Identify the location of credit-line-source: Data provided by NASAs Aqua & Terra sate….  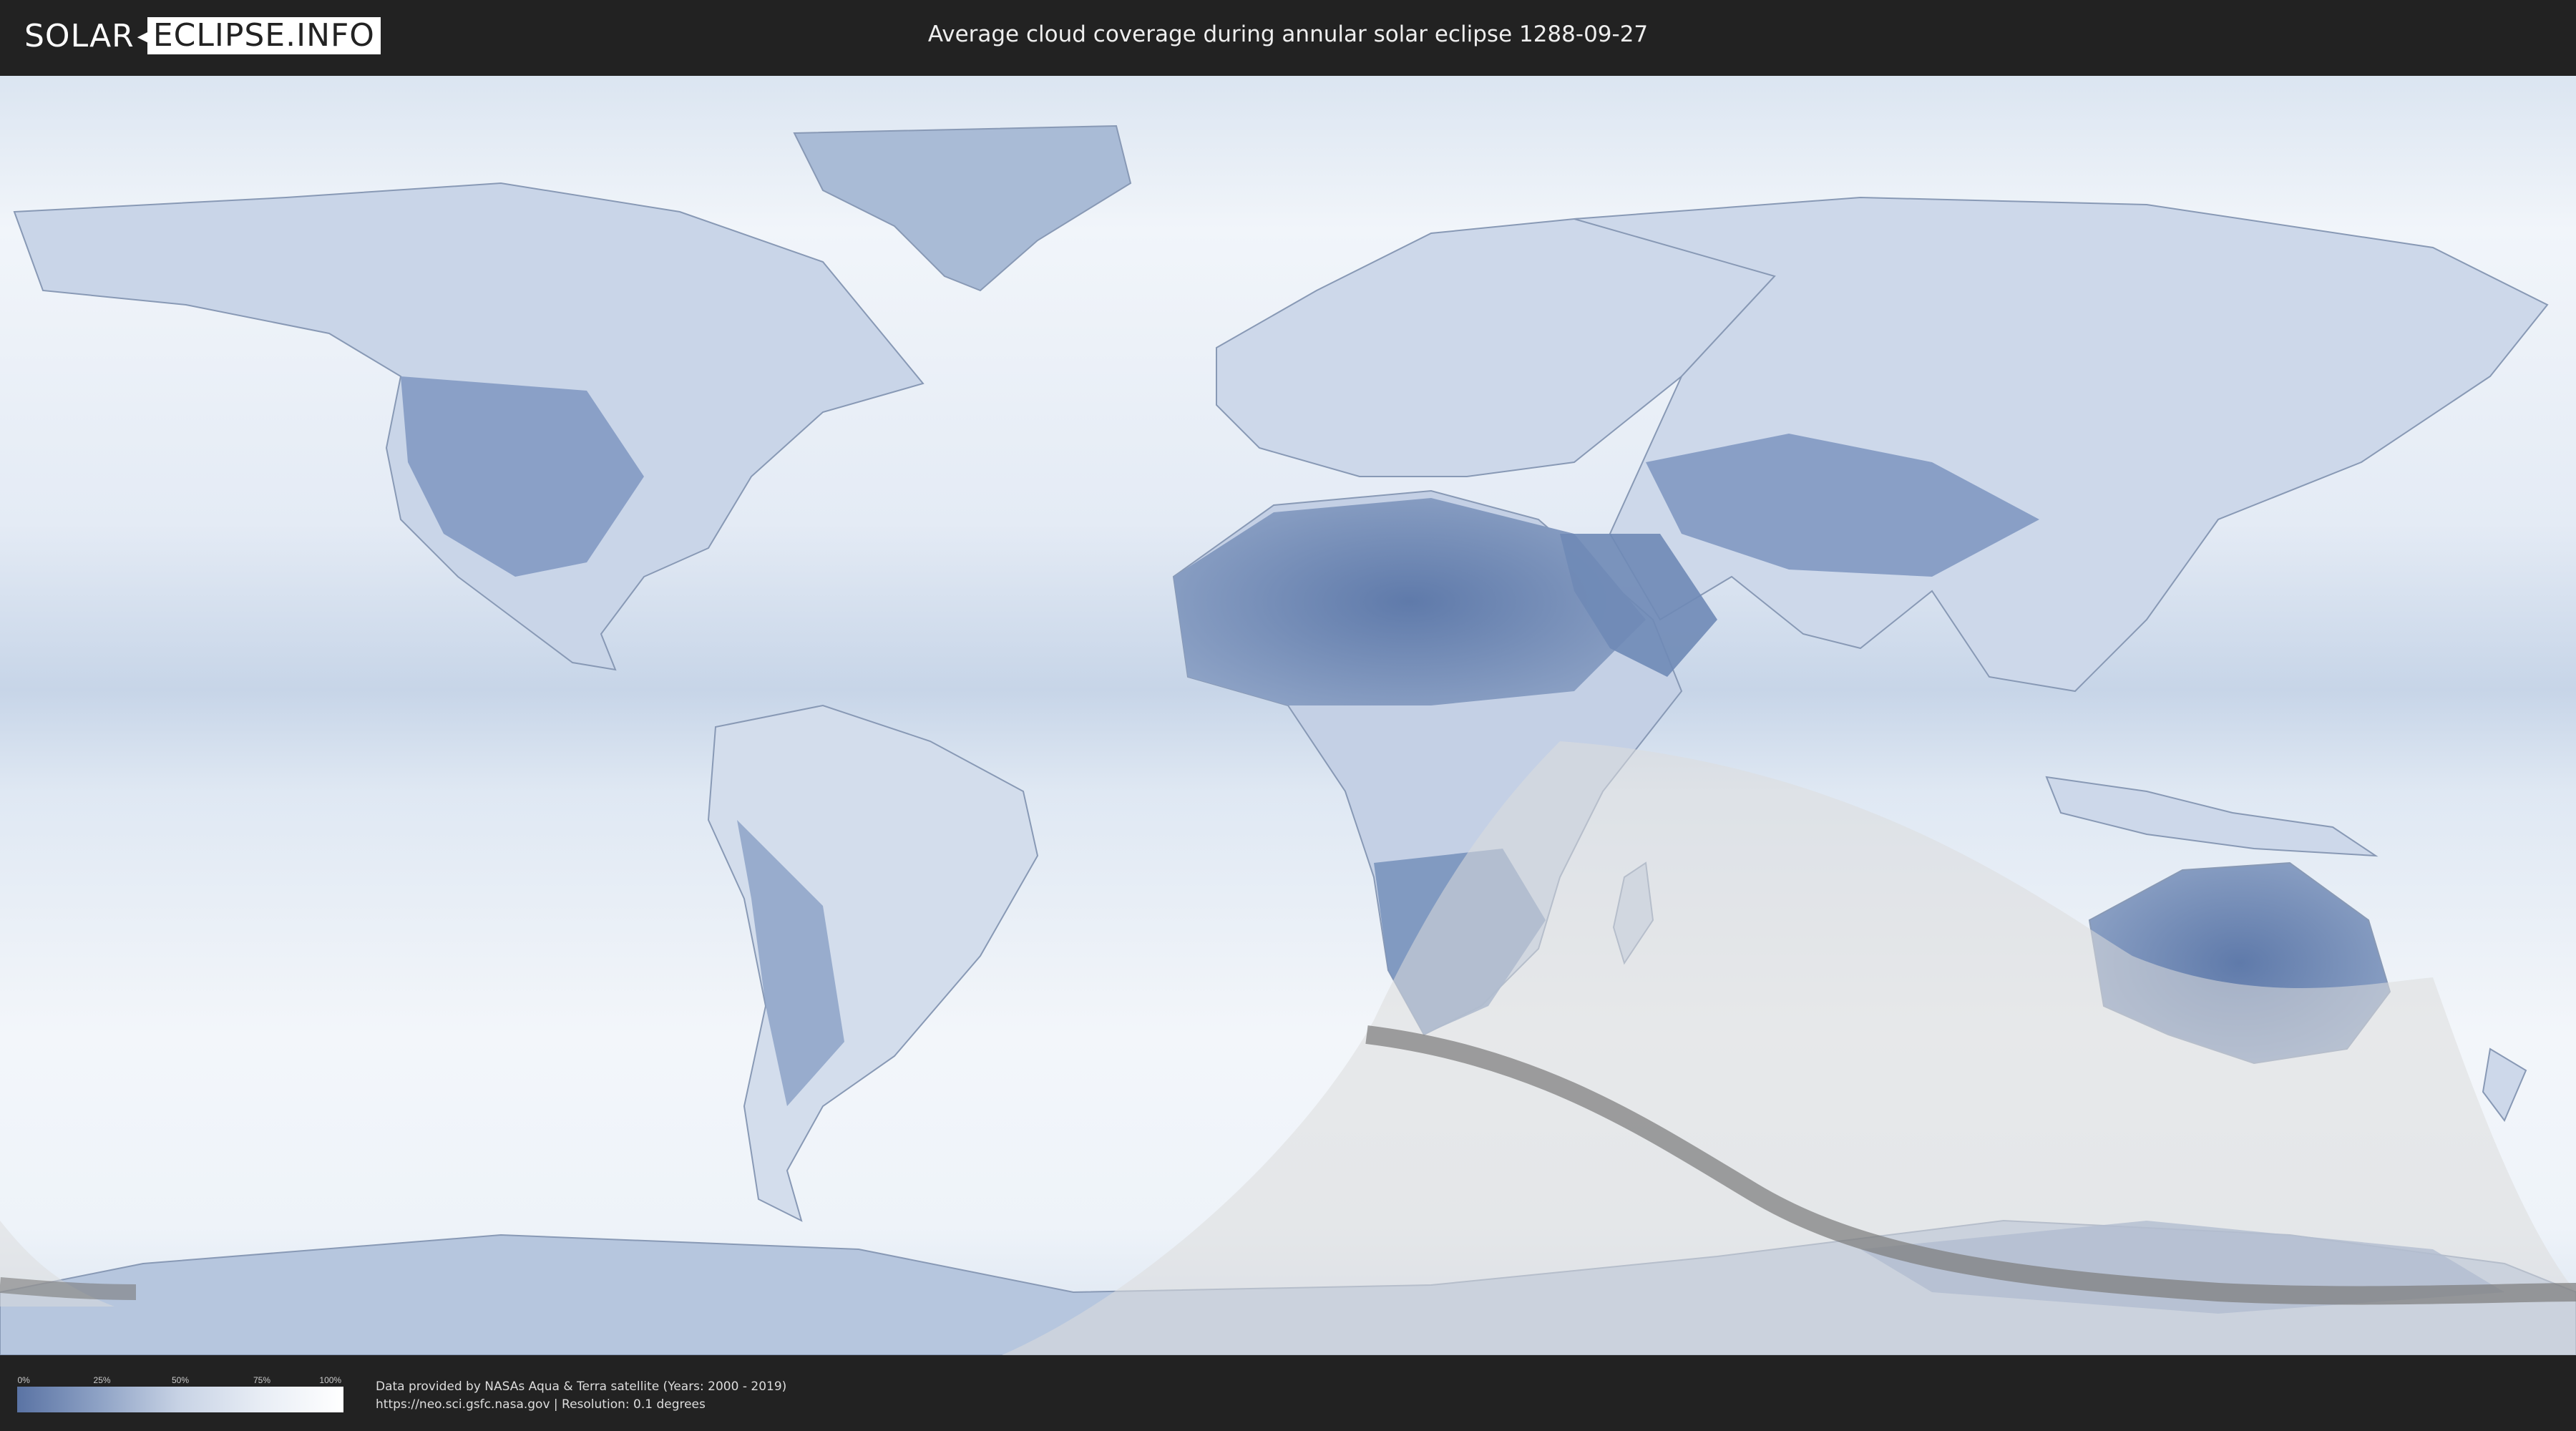
(581, 1386).